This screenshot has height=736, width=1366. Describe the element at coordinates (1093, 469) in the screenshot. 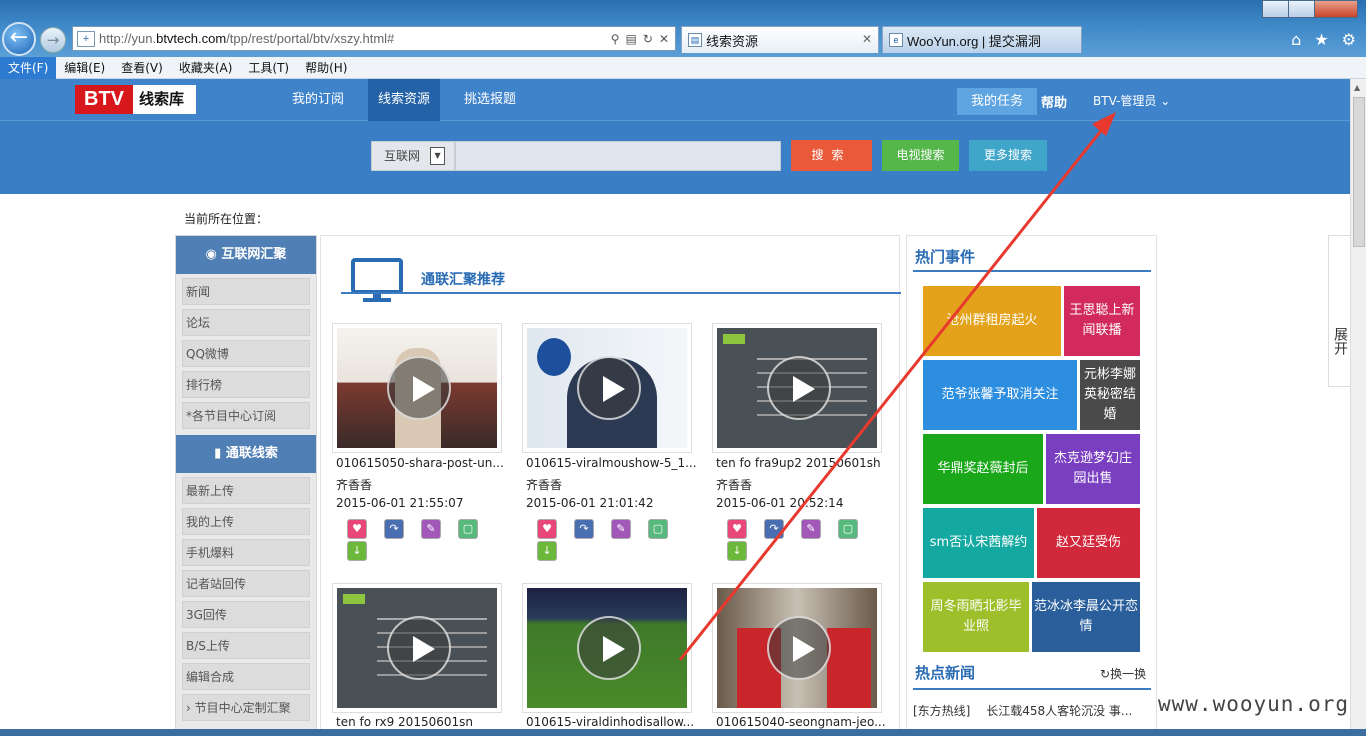

I see `hot-tile: 杰克逊梦幻庄园出售` at that location.